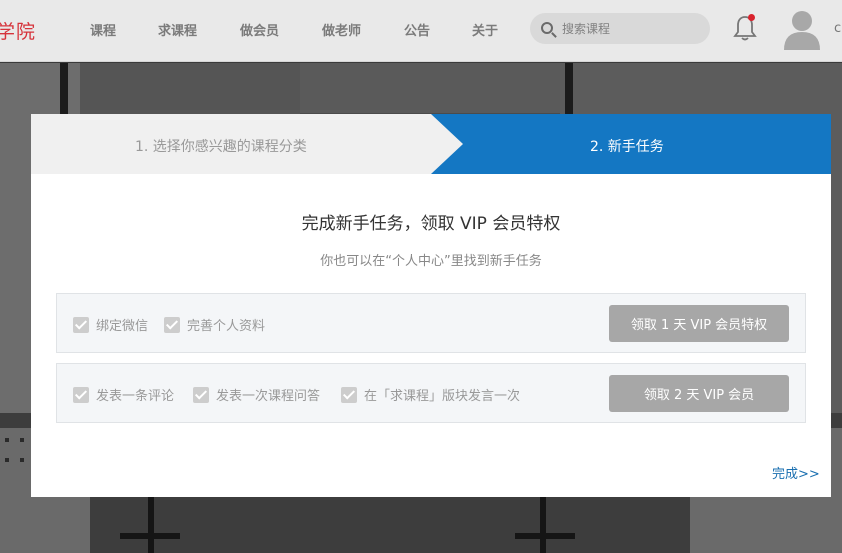  I want to click on step-indicator: 1. 选择你感兴趣的课程分类 2. 新手任务, so click(431, 144).